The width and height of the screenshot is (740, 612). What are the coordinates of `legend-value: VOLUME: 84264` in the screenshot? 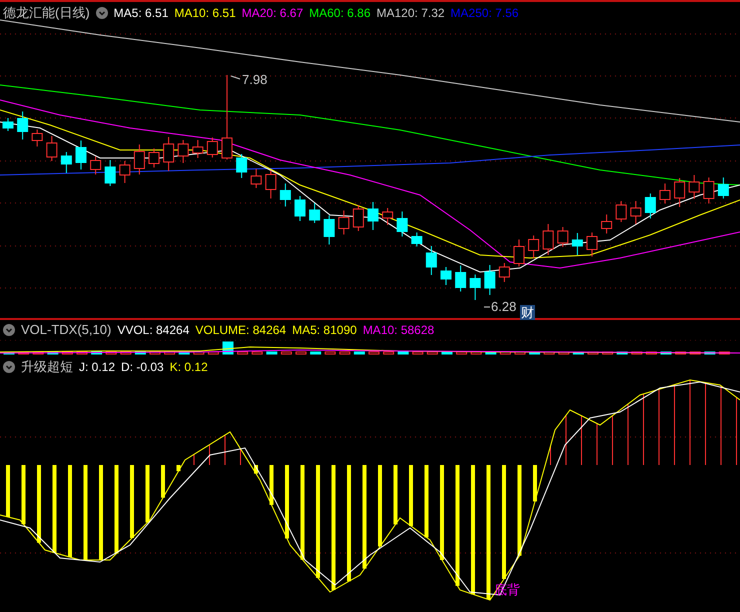 It's located at (240, 329).